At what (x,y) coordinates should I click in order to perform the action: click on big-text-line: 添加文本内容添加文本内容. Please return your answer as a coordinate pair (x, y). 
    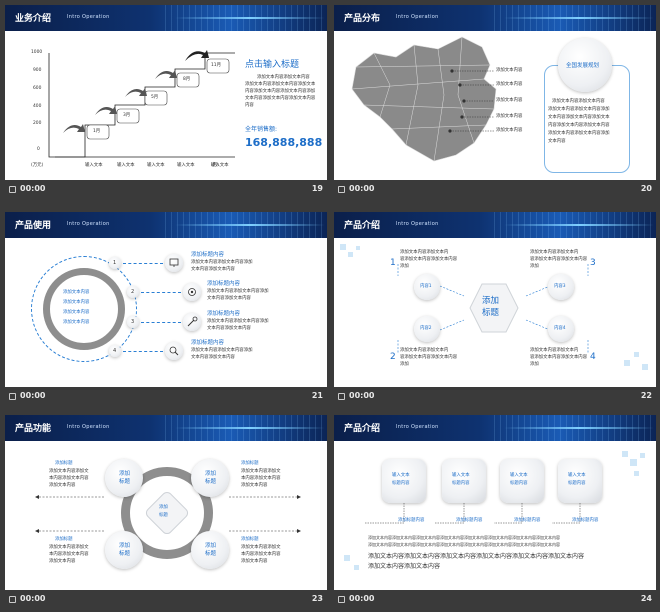
    Looking at the image, I should click on (404, 566).